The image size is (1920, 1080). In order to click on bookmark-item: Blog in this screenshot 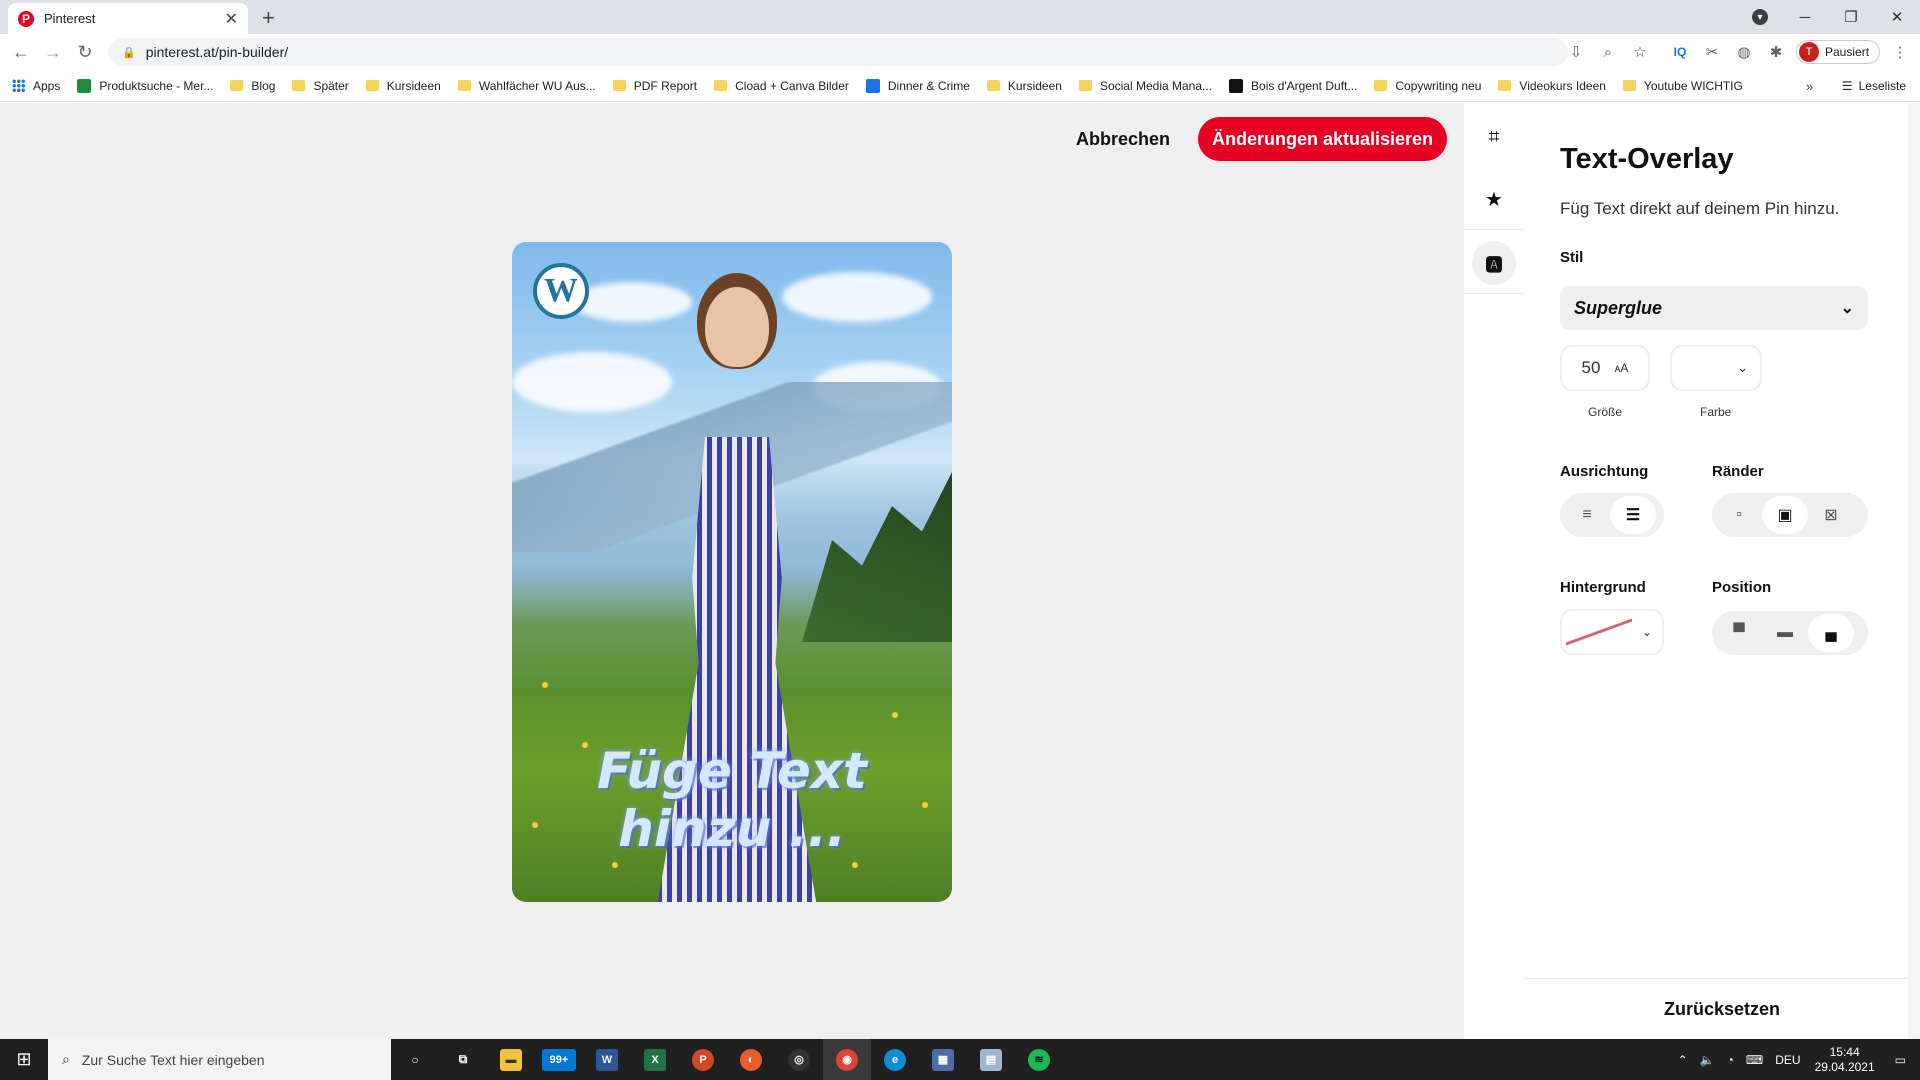, I will do `click(252, 86)`.